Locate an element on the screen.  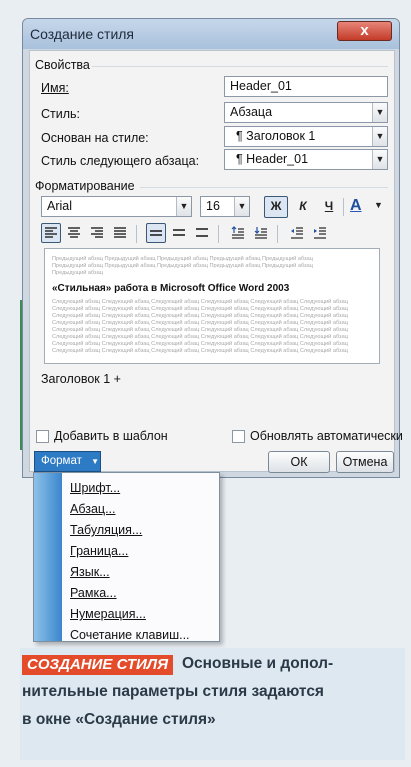
next-style-label: Стиль следующего абзаца: is located at coordinates (120, 161).